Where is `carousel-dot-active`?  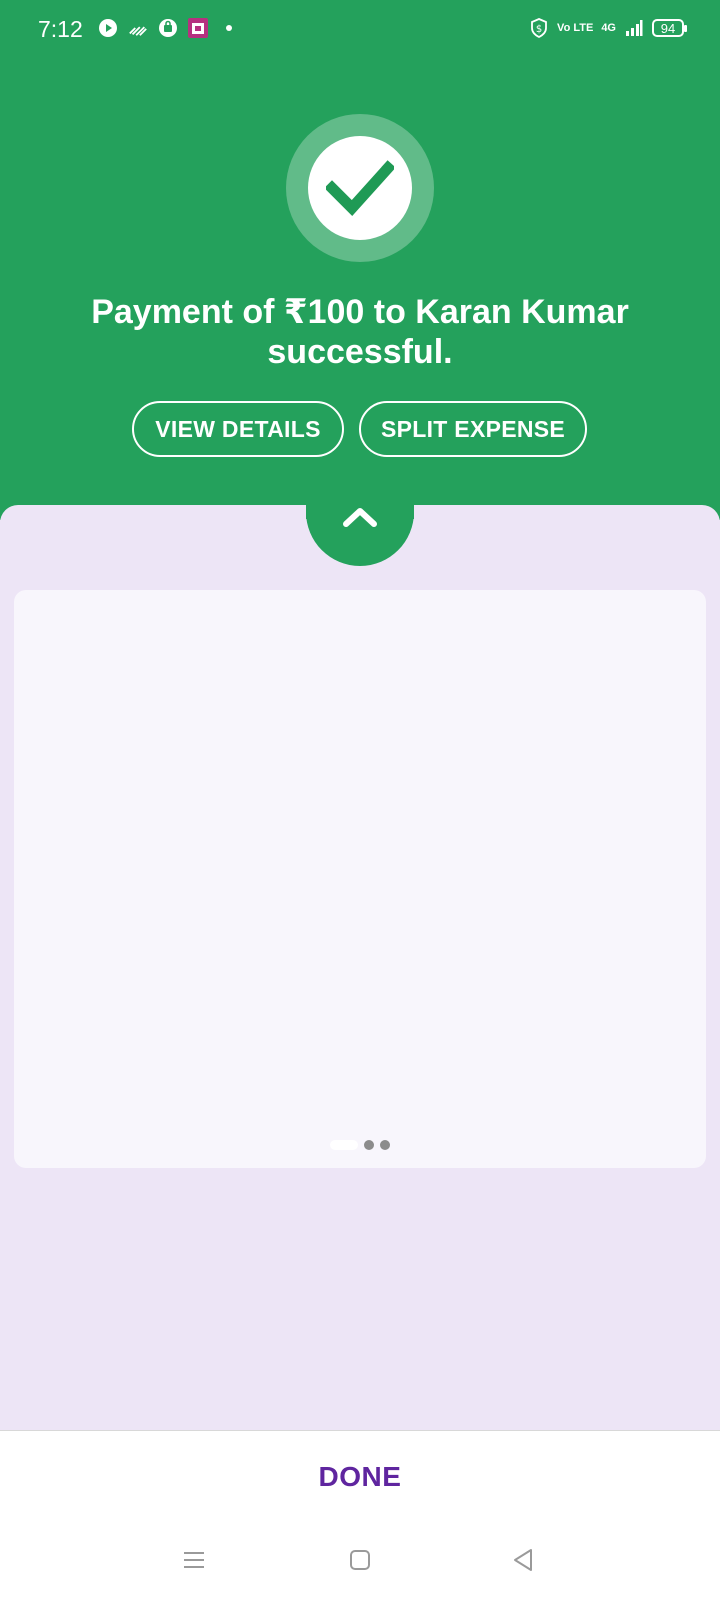
carousel-dot-active is located at coordinates (344, 1145).